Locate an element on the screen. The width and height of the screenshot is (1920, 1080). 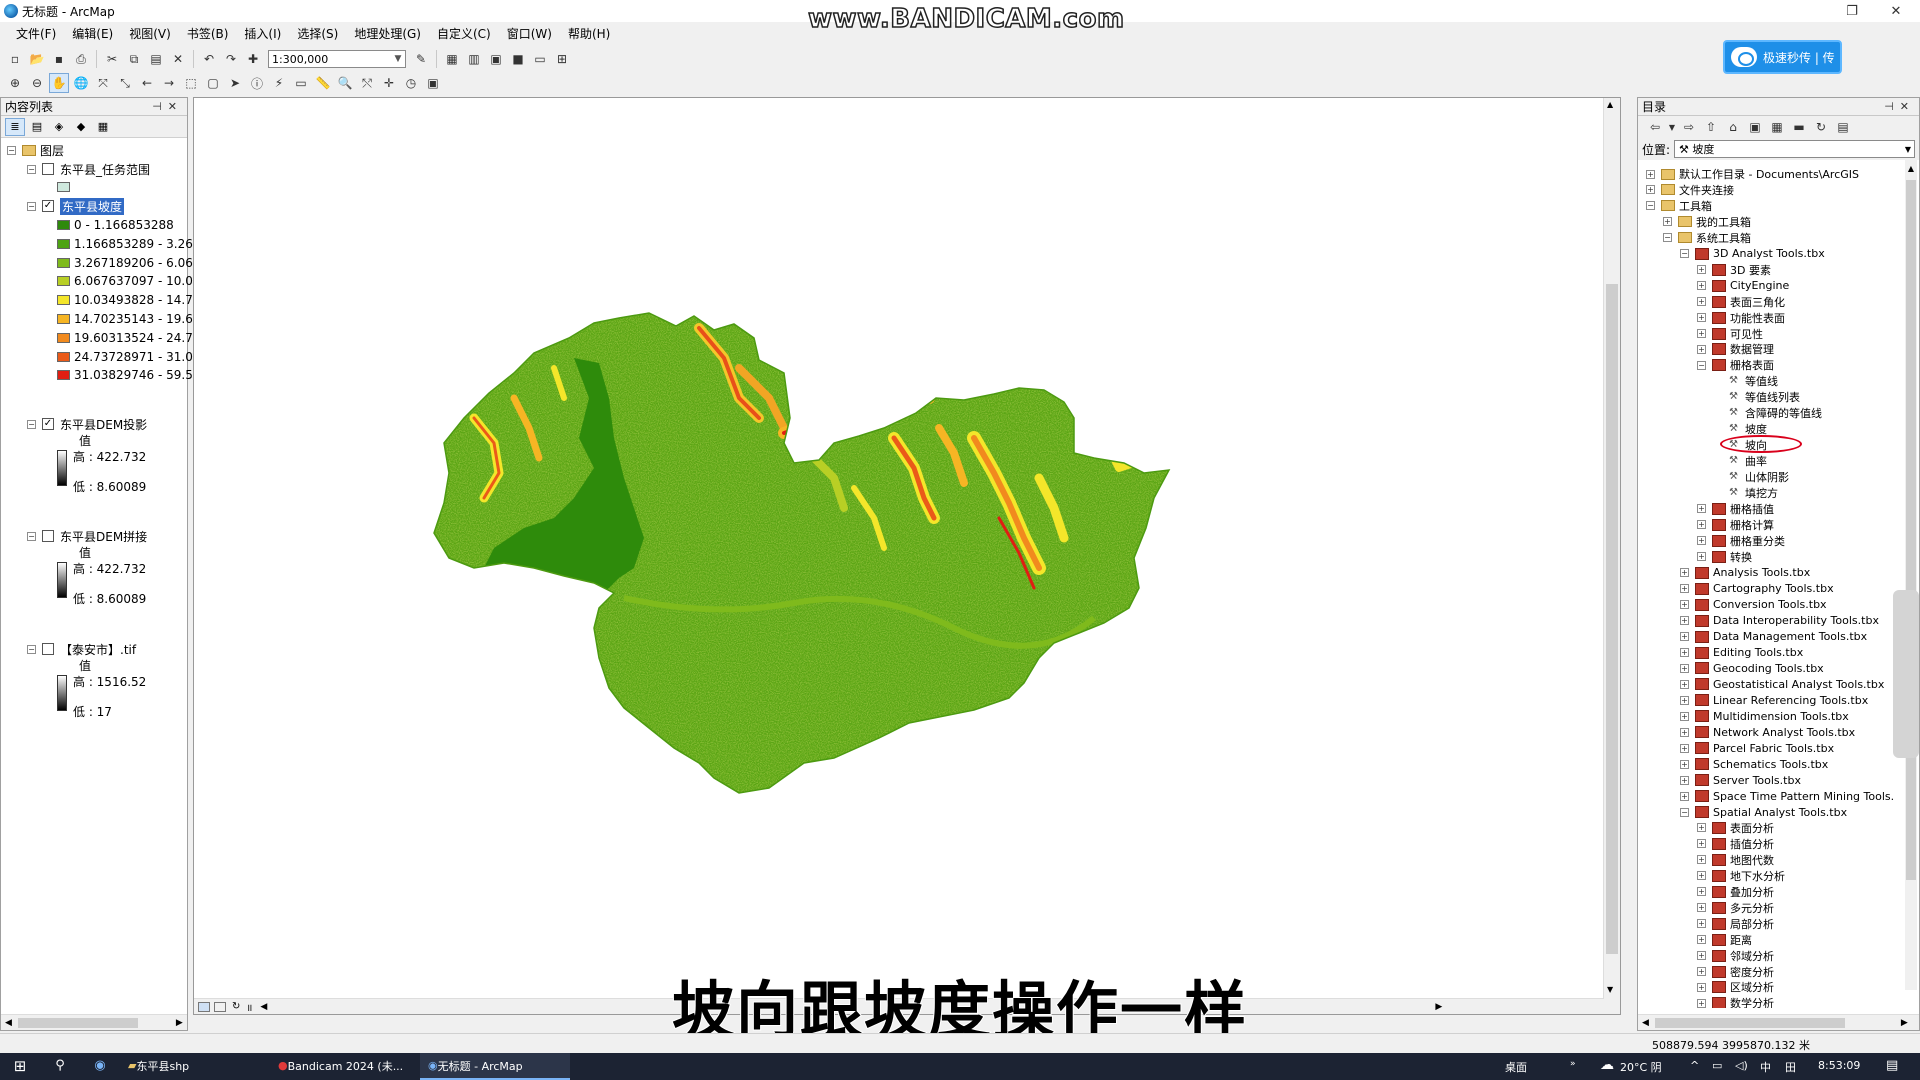
quick-upload-button: 极速秒传 | 传 is located at coordinates (1782, 57).